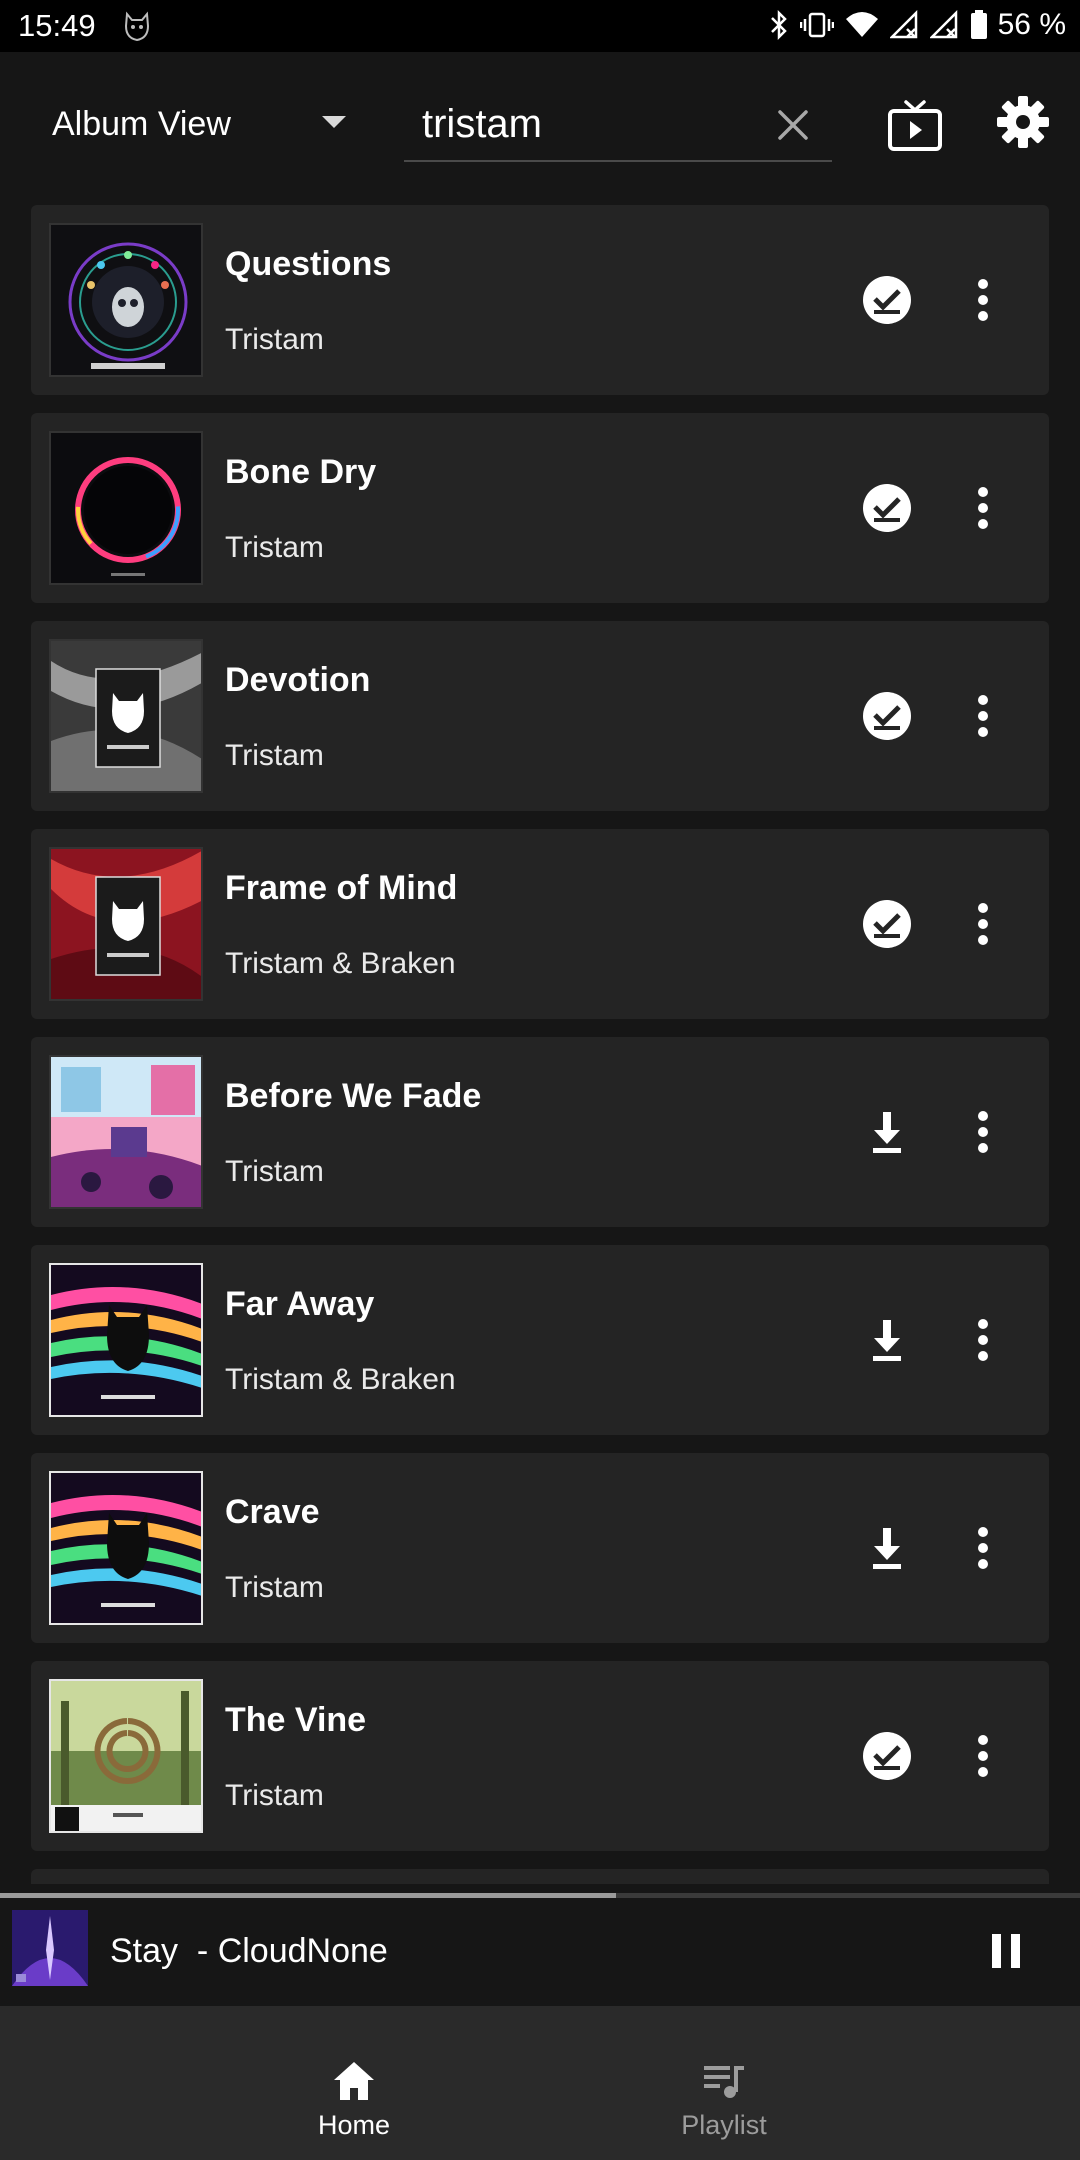 This screenshot has height=2160, width=1080. I want to click on track-title: Crave, so click(272, 1512).